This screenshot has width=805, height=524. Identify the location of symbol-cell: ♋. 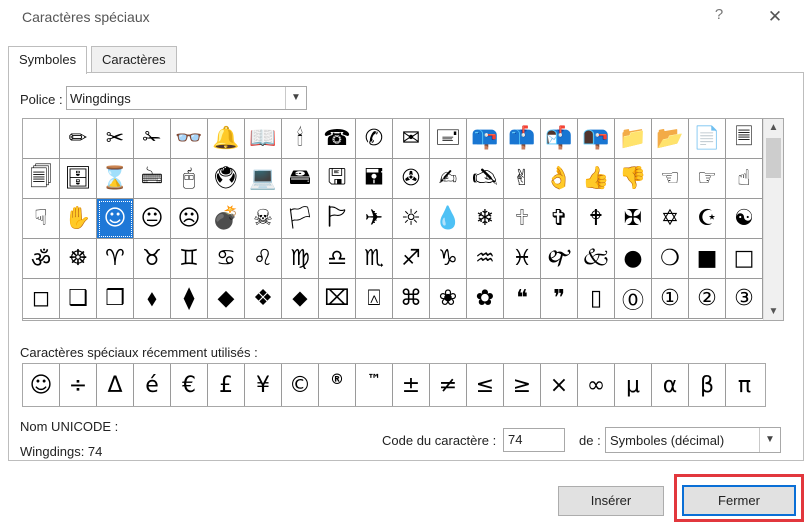
(226, 259).